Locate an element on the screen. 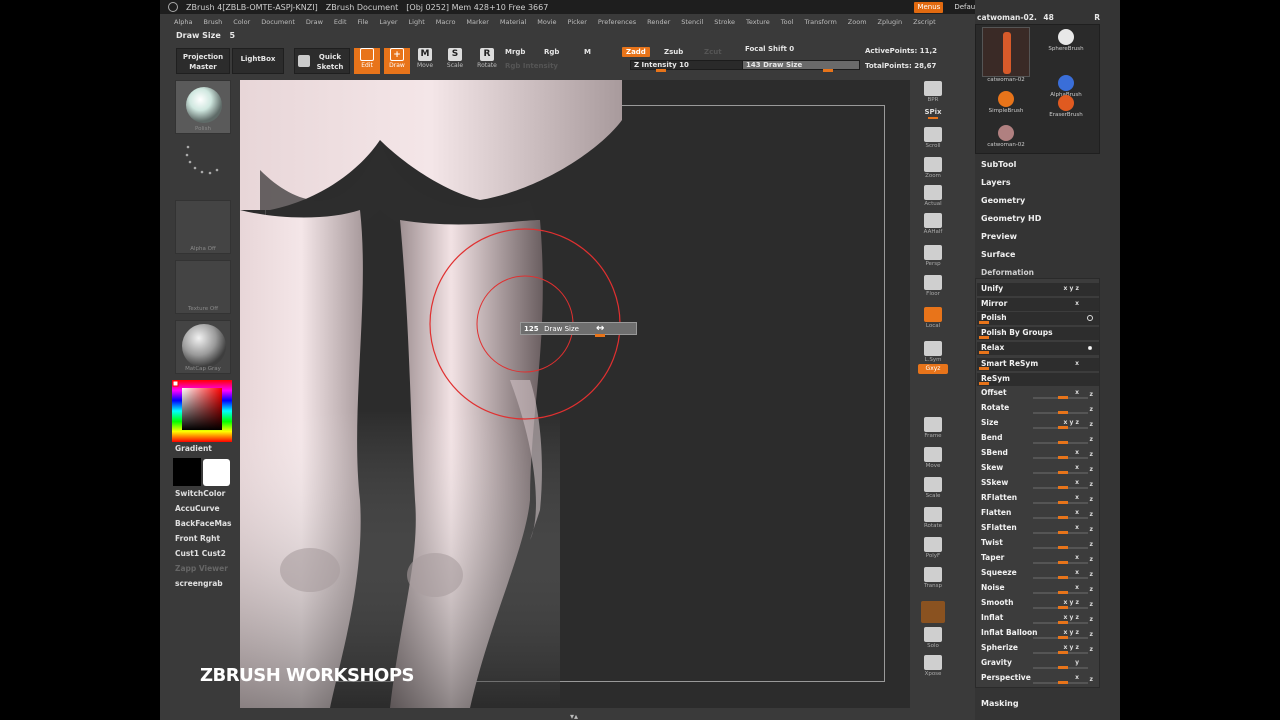  mrgb-button: Mrgb is located at coordinates (515, 52).